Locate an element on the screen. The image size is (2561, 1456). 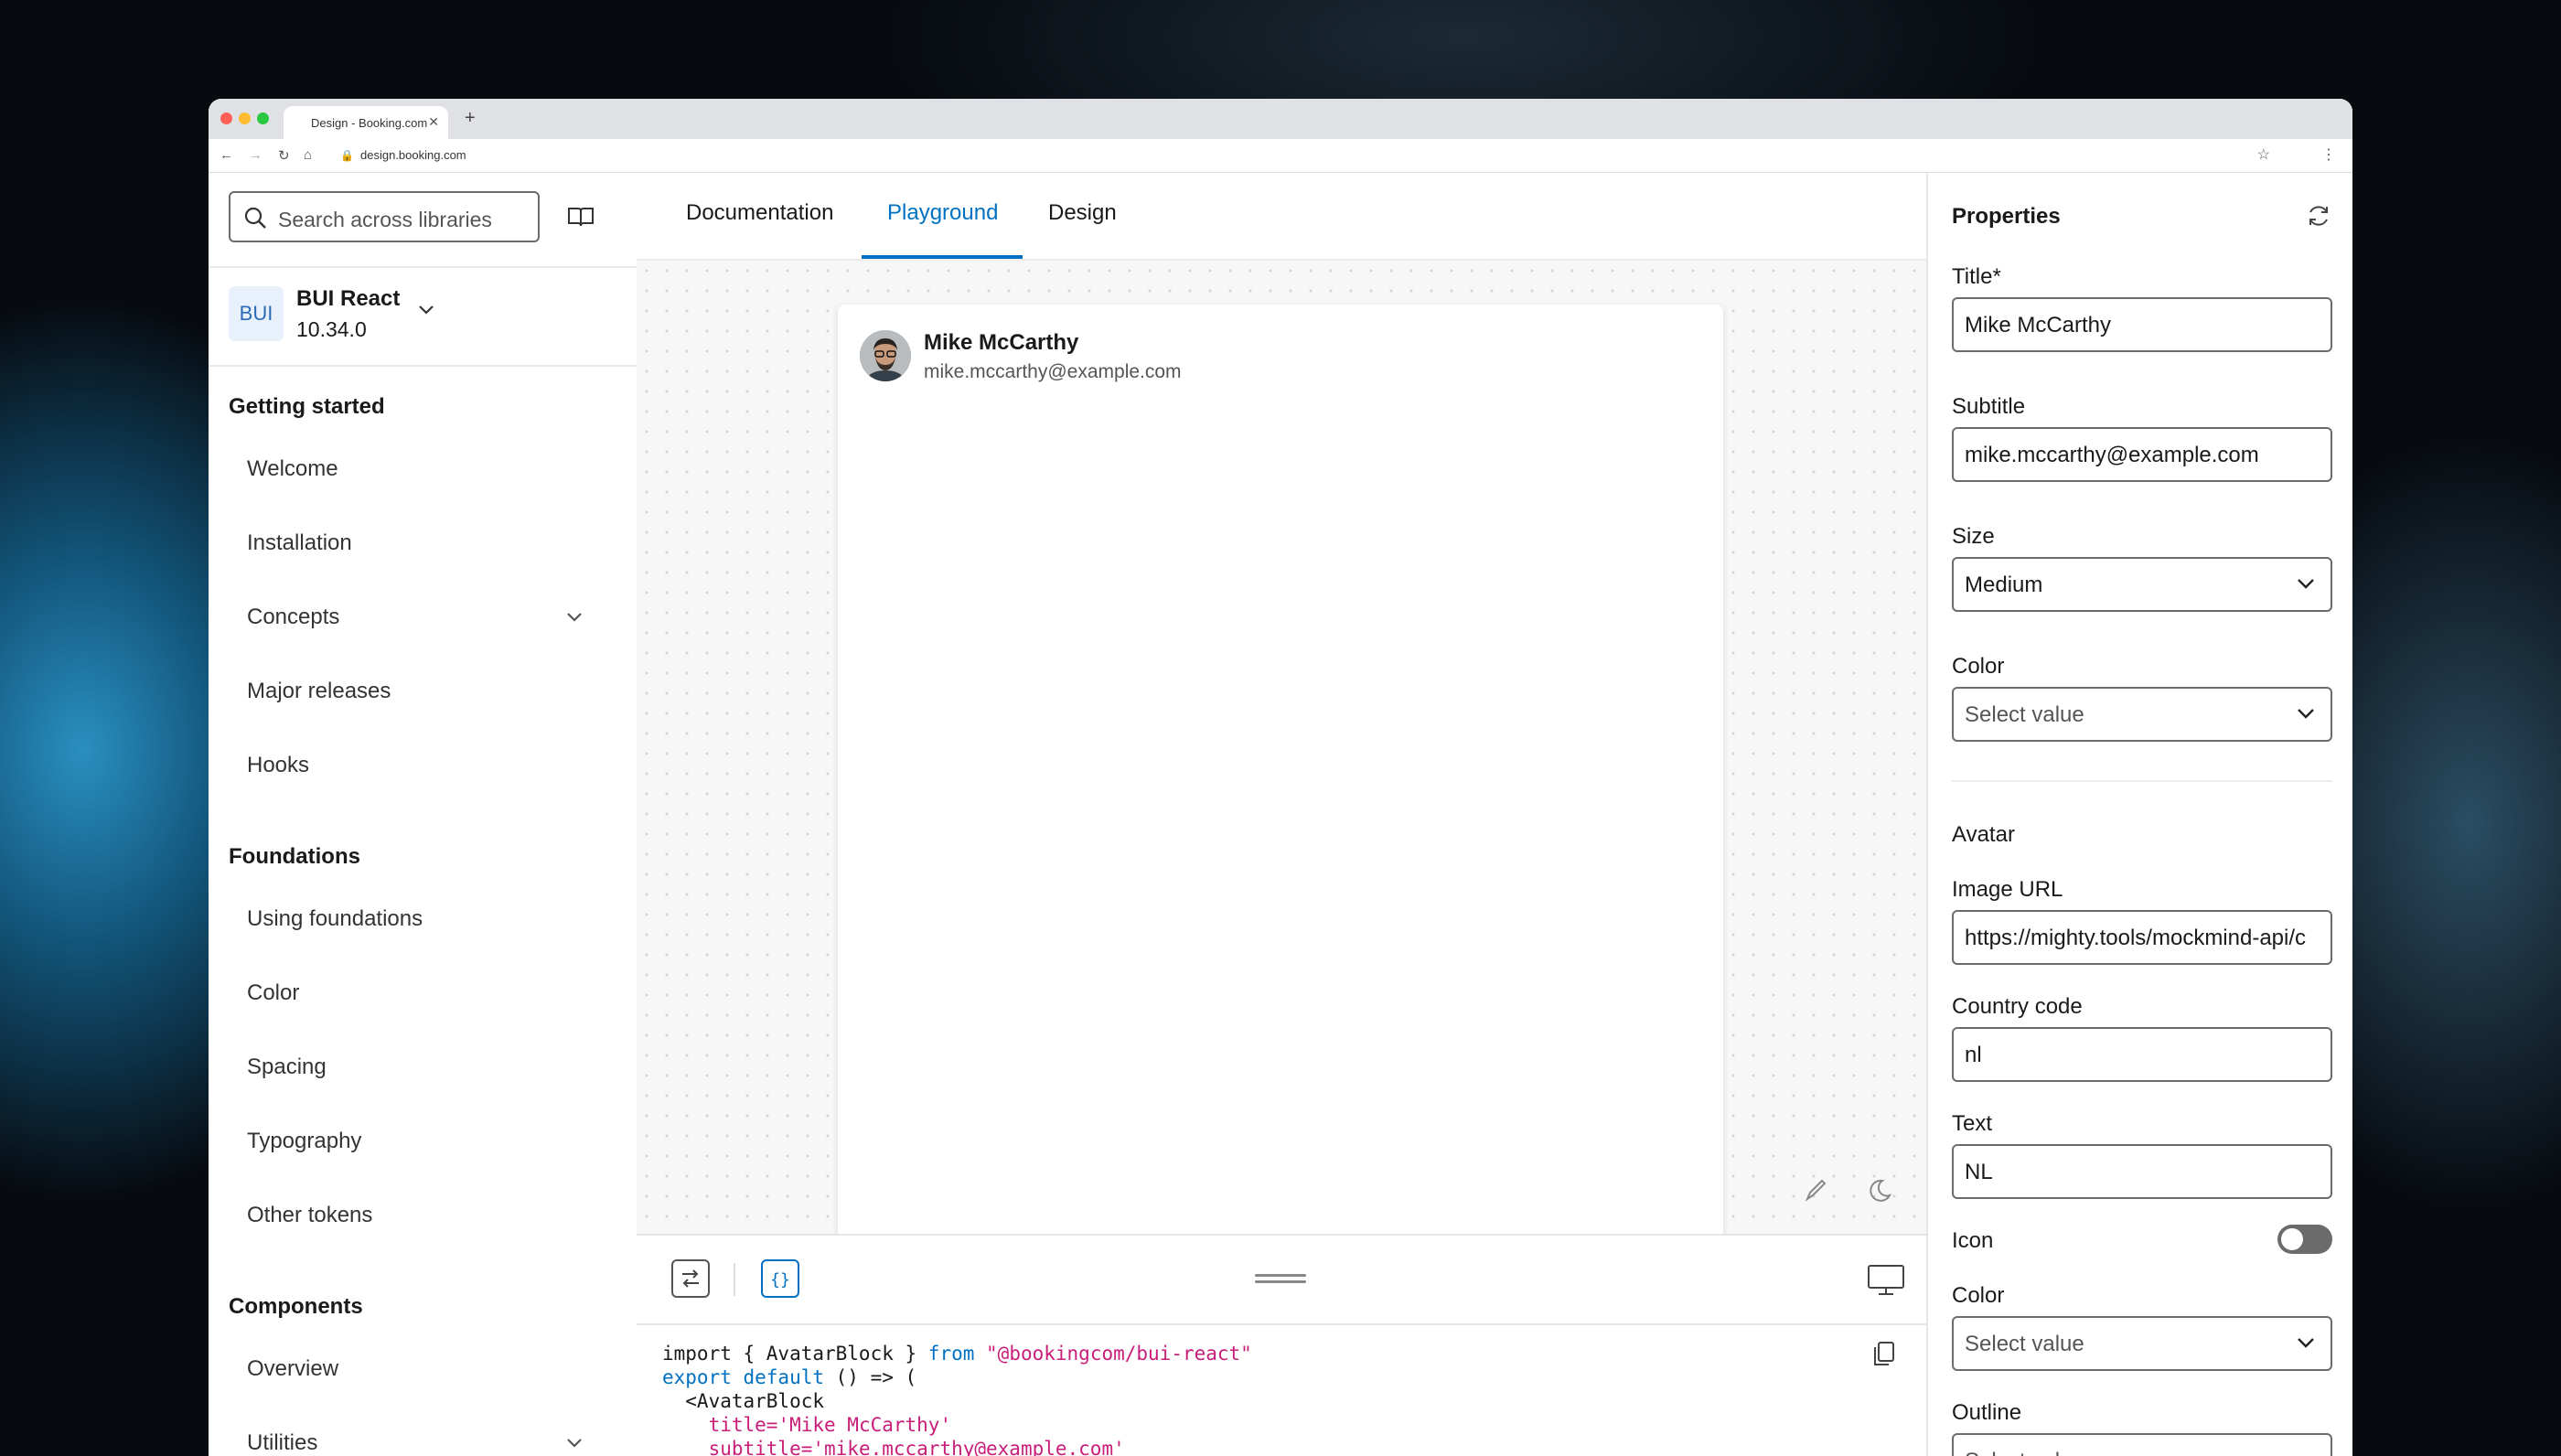
book-icon is located at coordinates (581, 217).